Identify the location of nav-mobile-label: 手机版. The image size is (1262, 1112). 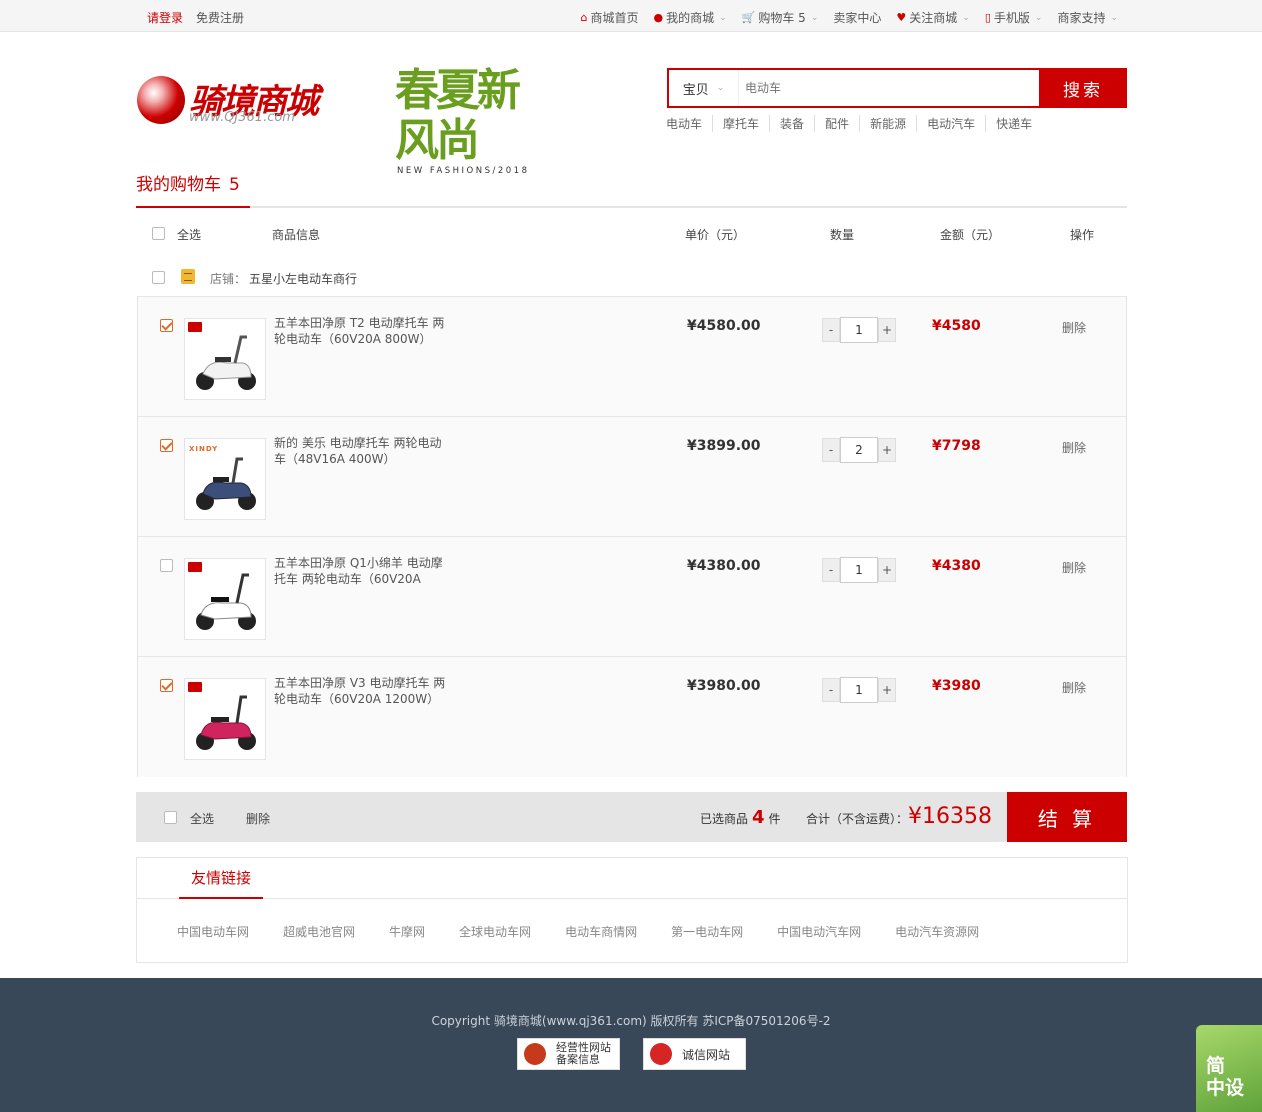
(1011, 18).